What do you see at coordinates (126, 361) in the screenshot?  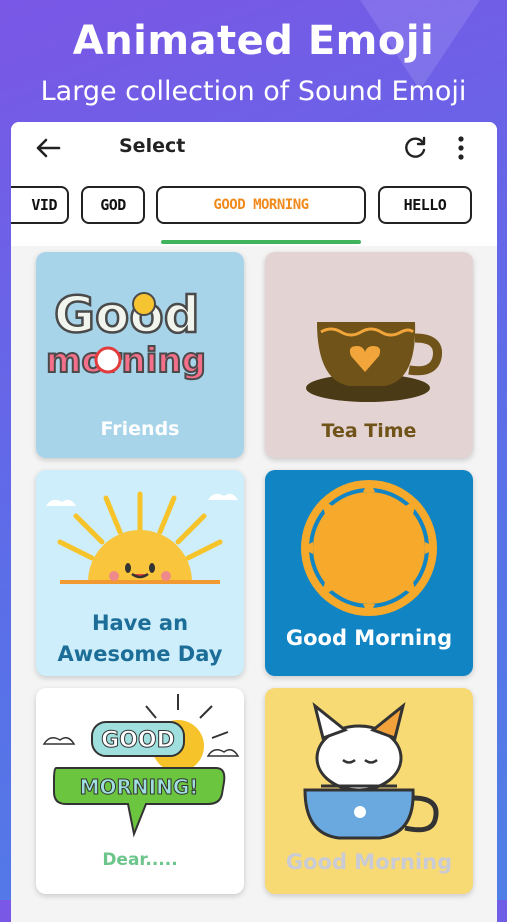 I see `art-word-morning: morning` at bounding box center [126, 361].